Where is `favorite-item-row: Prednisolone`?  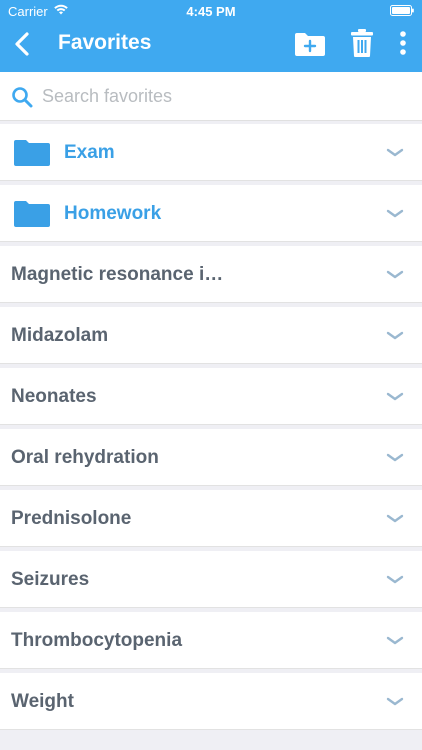 favorite-item-row: Prednisolone is located at coordinates (211, 518).